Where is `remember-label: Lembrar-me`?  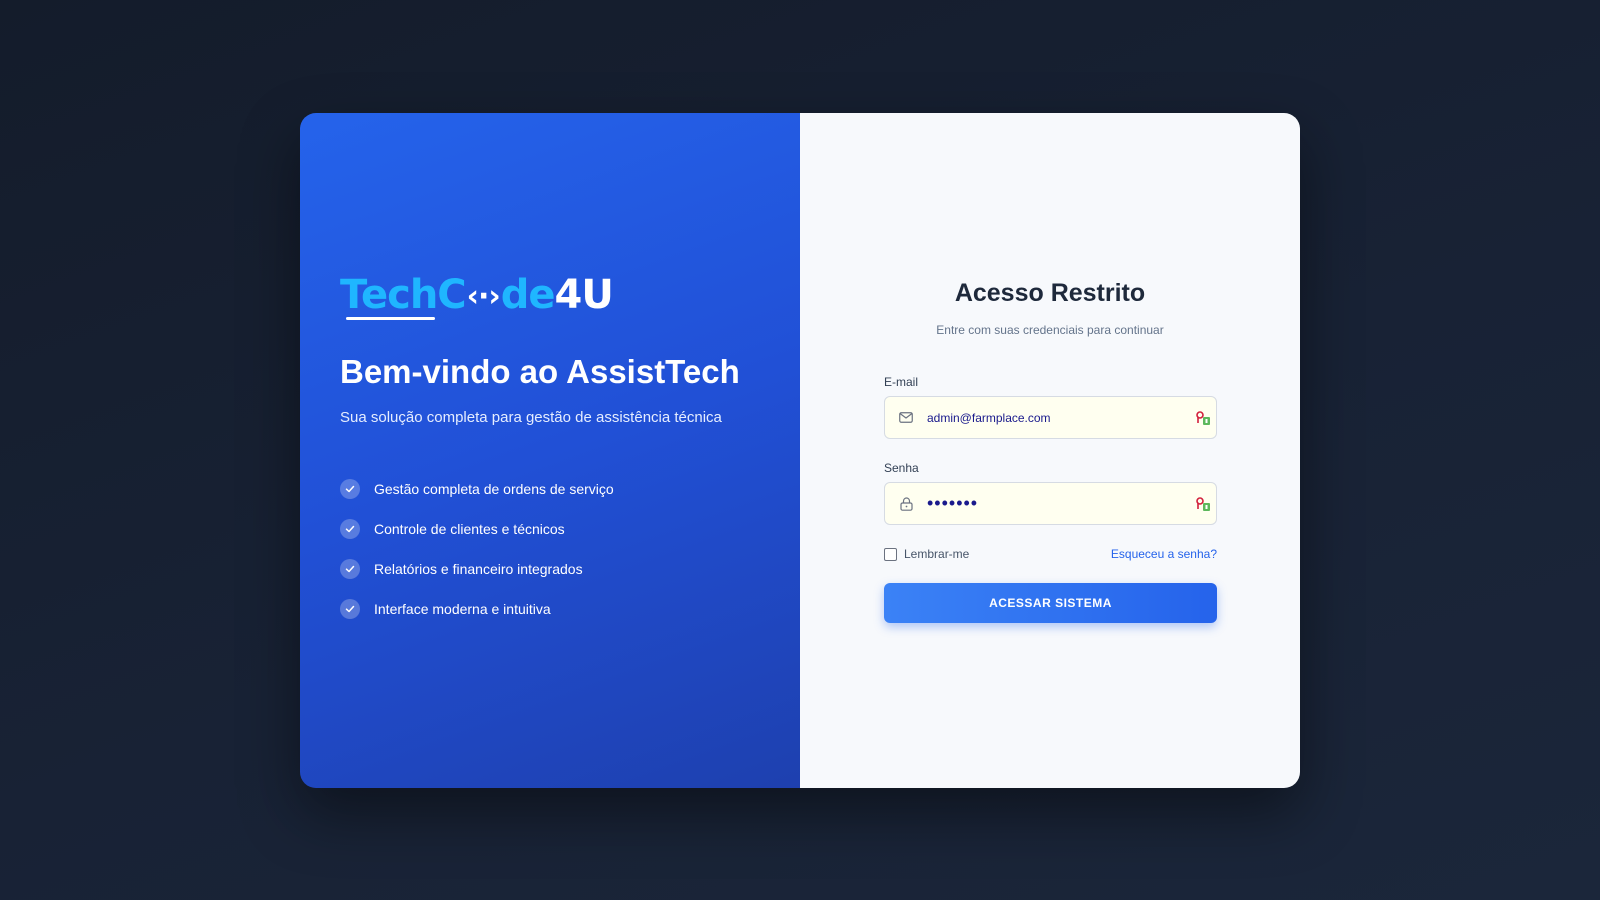
remember-label: Lembrar-me is located at coordinates (937, 554).